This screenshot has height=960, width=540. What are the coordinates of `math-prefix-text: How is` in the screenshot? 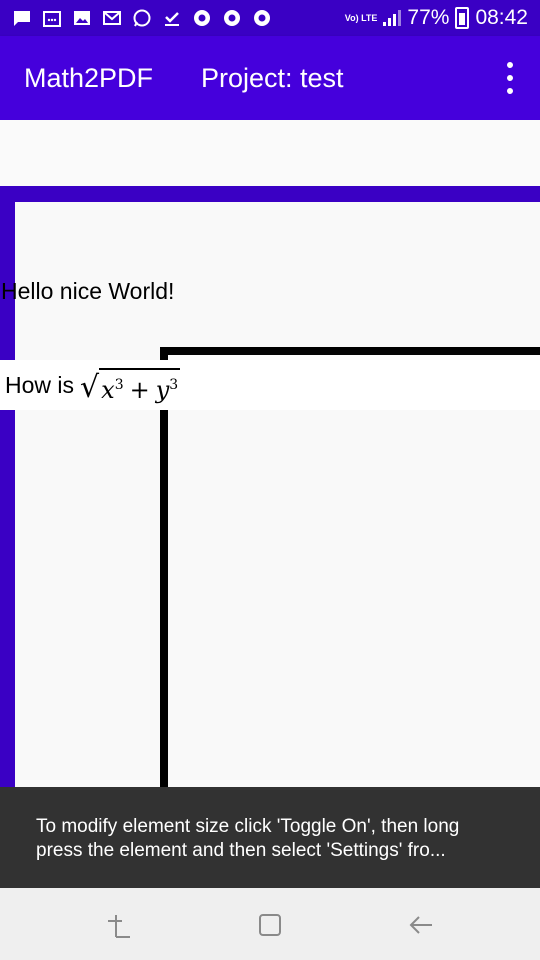 It's located at (40, 384).